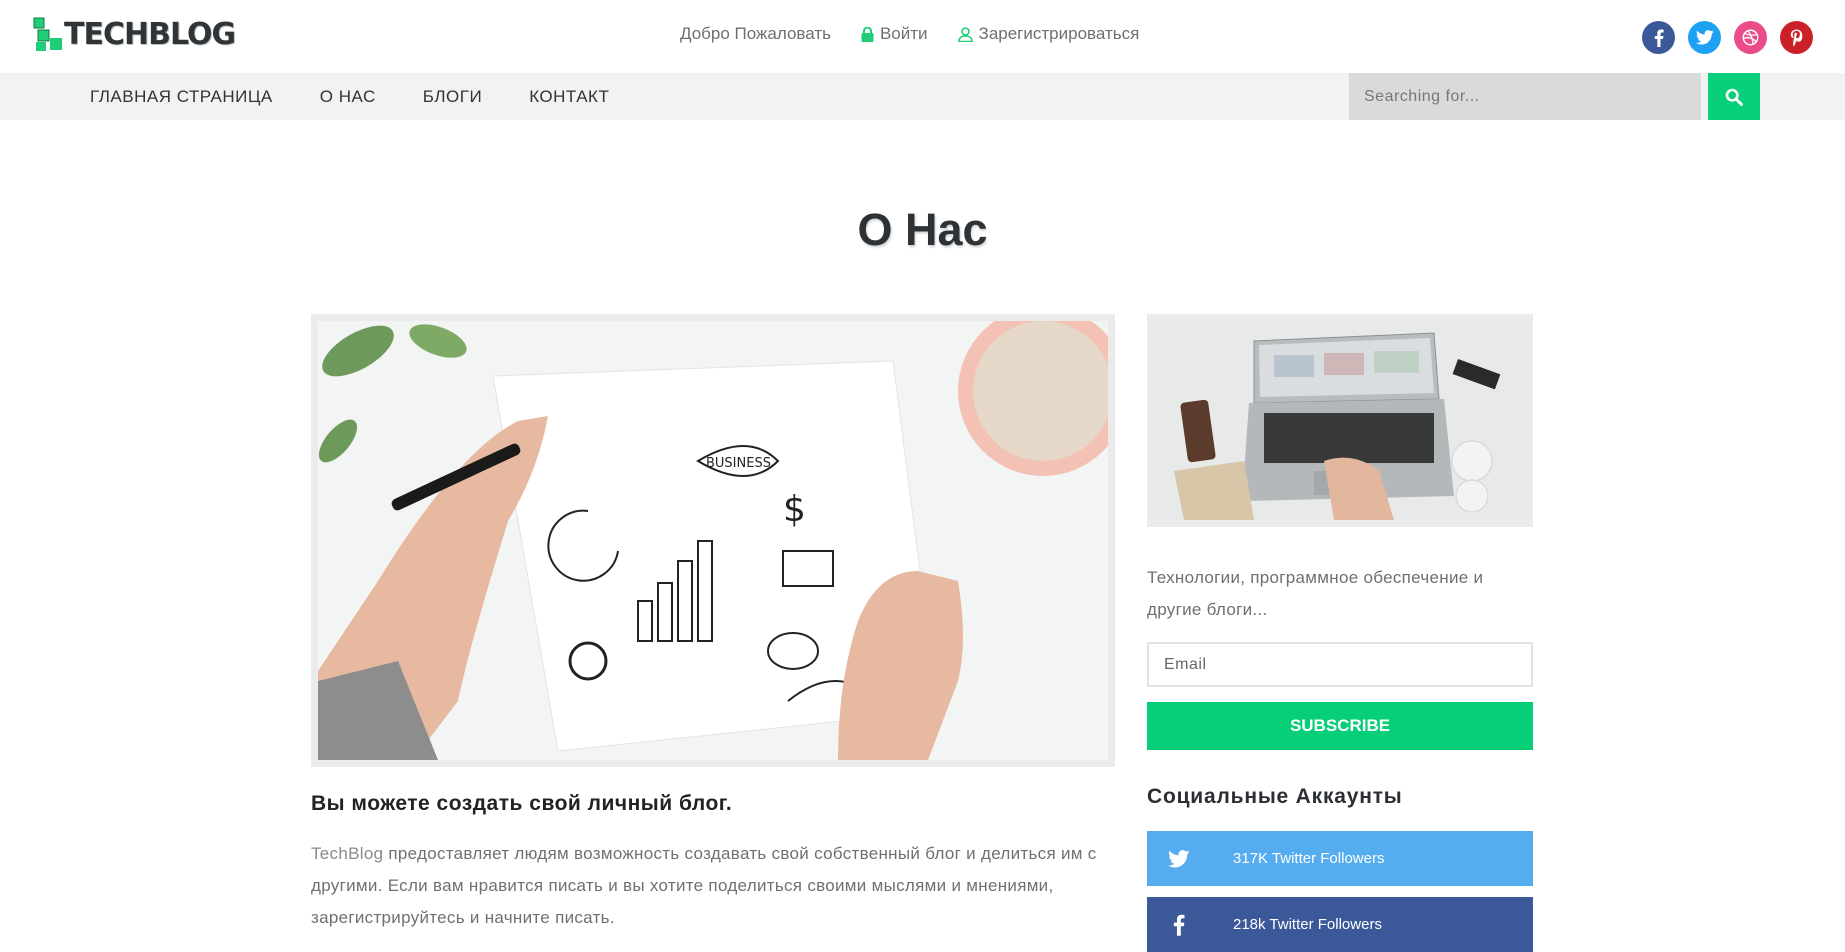 The height and width of the screenshot is (952, 1845). I want to click on facebook-followers-label: 218k Twitter Followers, so click(1307, 924).